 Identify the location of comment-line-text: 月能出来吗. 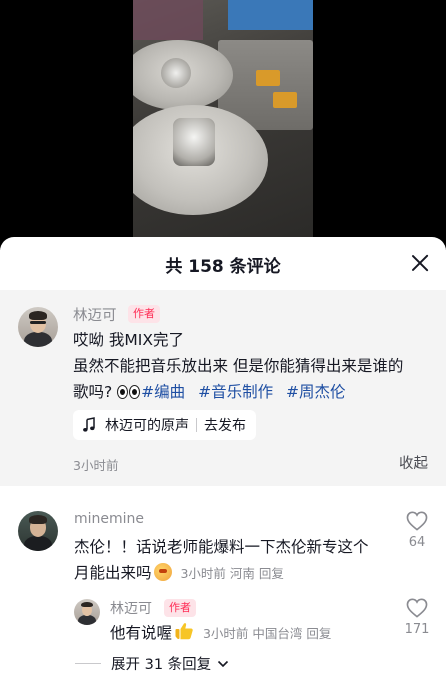
(113, 573).